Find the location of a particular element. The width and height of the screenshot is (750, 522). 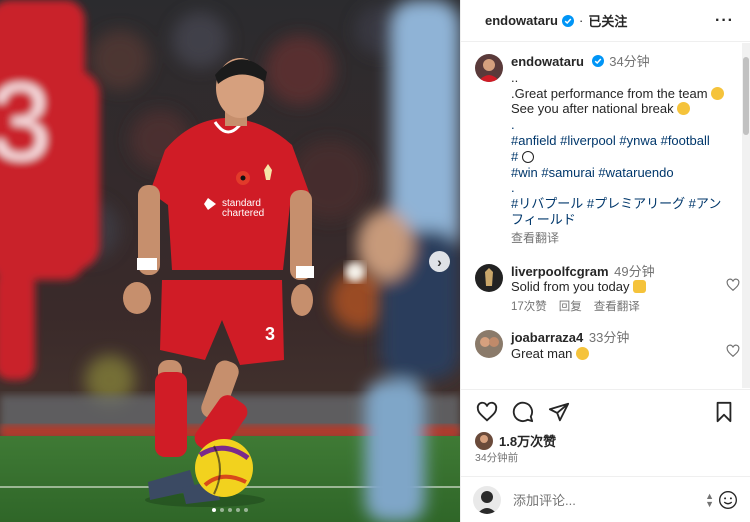

likes-count: 1.8万次赞 is located at coordinates (527, 440).